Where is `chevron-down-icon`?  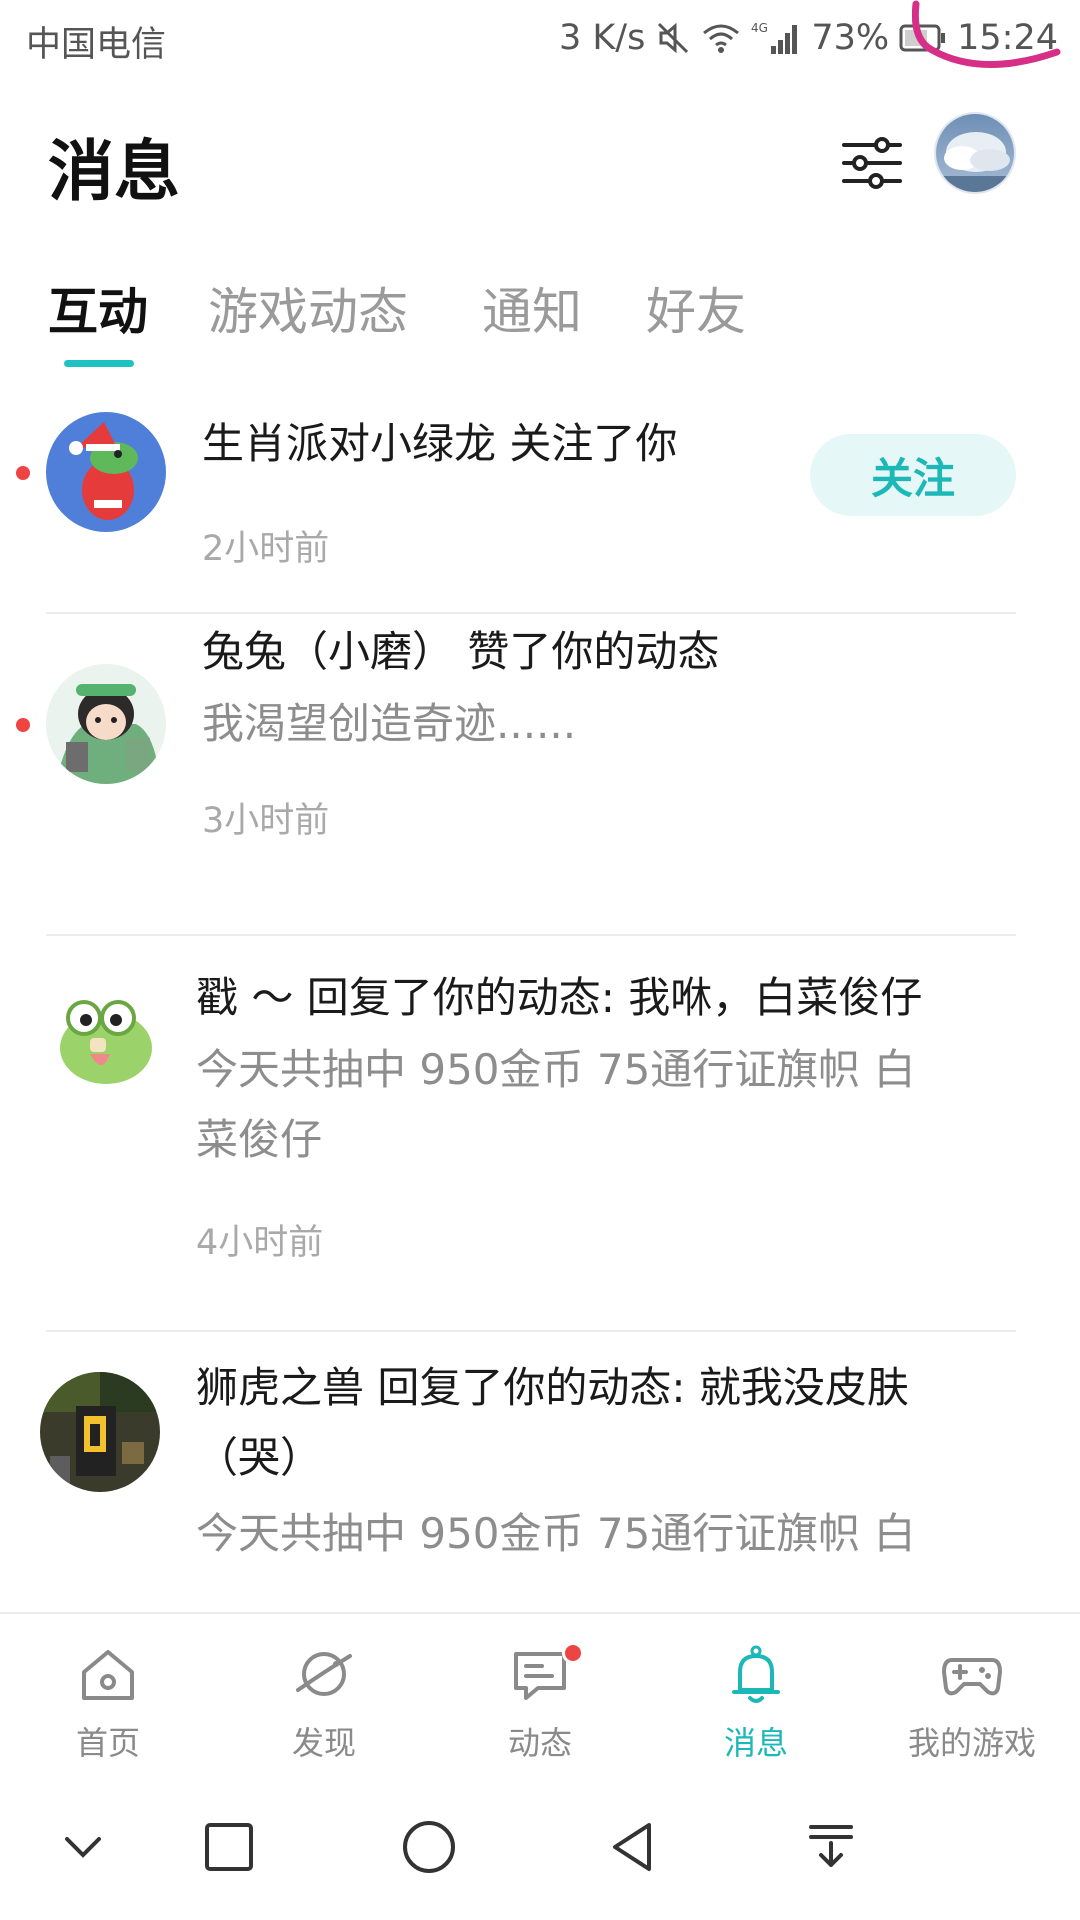 chevron-down-icon is located at coordinates (83, 1847).